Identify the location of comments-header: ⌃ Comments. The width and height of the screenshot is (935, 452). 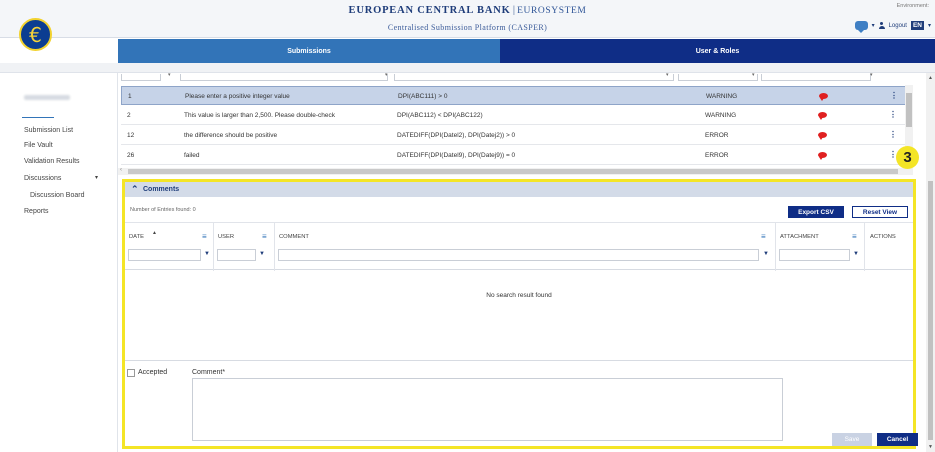
(519, 189).